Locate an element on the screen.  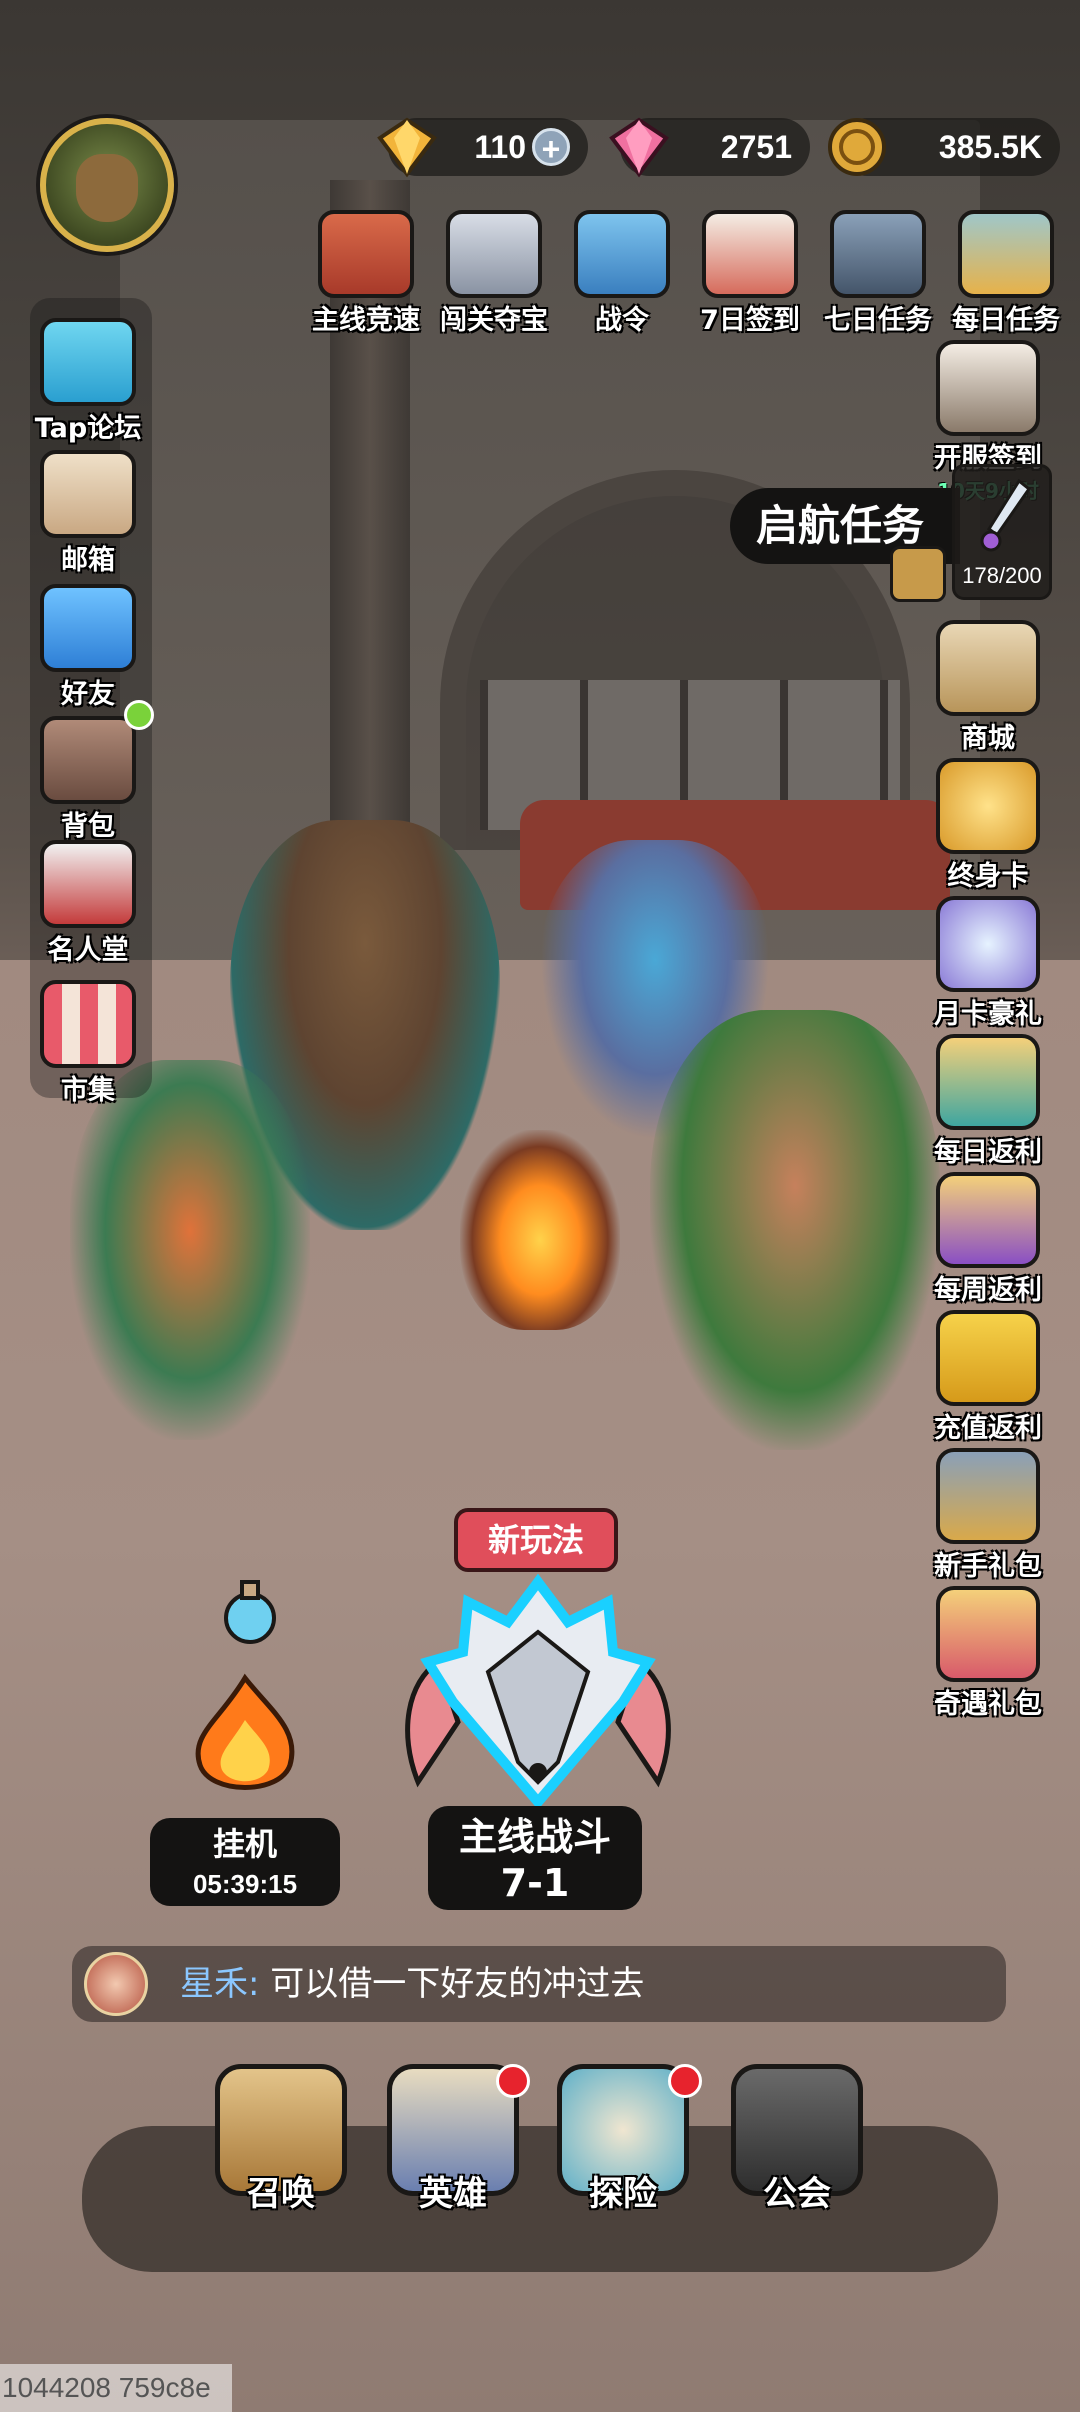
main-battle-button: 主线战斗 7-1 is located at coordinates (535, 1858).